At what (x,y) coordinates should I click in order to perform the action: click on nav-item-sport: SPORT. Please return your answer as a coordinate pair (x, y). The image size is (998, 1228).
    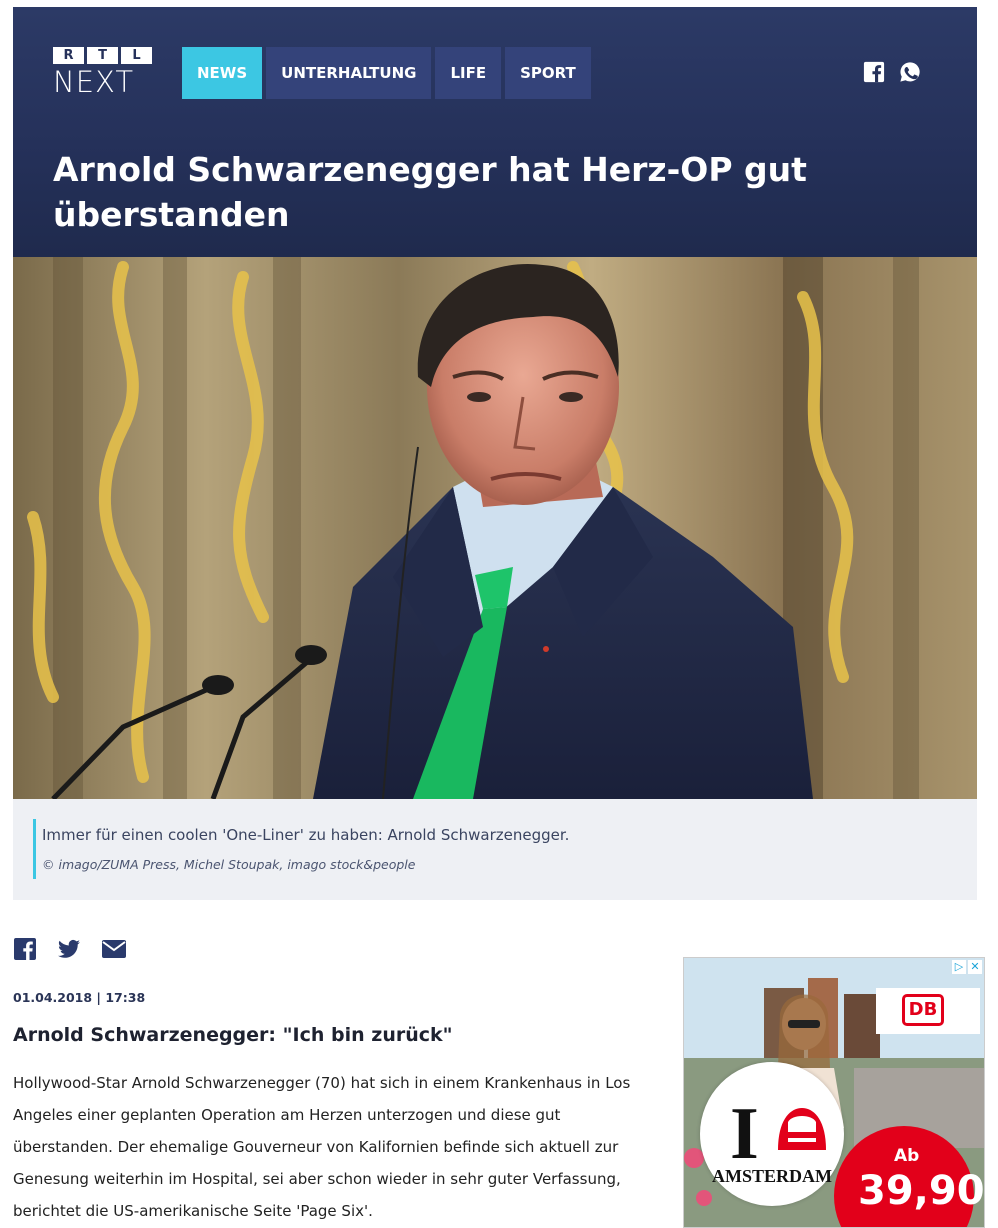
    Looking at the image, I should click on (548, 73).